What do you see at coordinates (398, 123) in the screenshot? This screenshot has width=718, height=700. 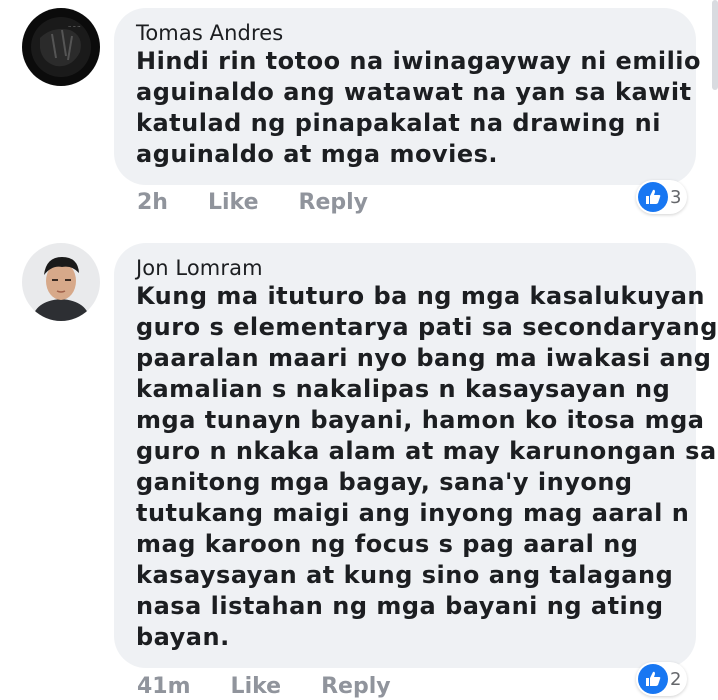 I see `comment-line: katulad ng pinapakalat na drawing ni` at bounding box center [398, 123].